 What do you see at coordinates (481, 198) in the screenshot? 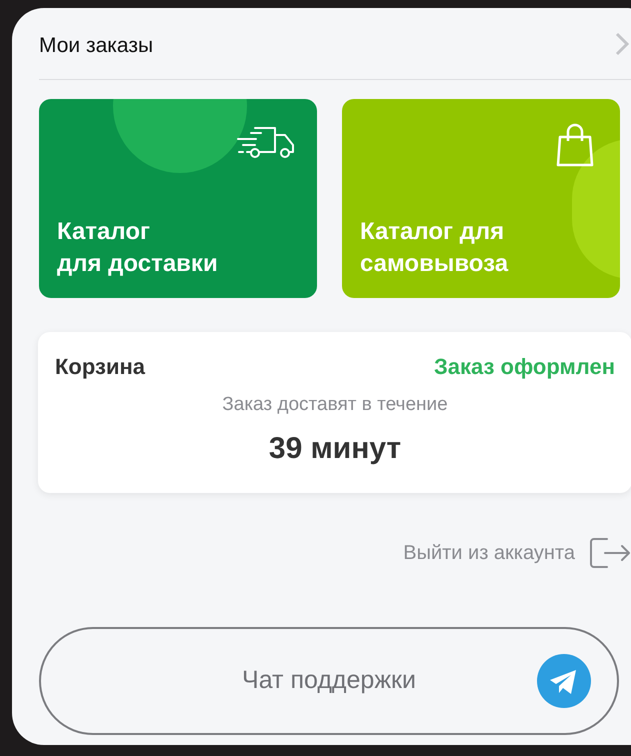
I see `catalog-card: Каталог для самовывоза` at bounding box center [481, 198].